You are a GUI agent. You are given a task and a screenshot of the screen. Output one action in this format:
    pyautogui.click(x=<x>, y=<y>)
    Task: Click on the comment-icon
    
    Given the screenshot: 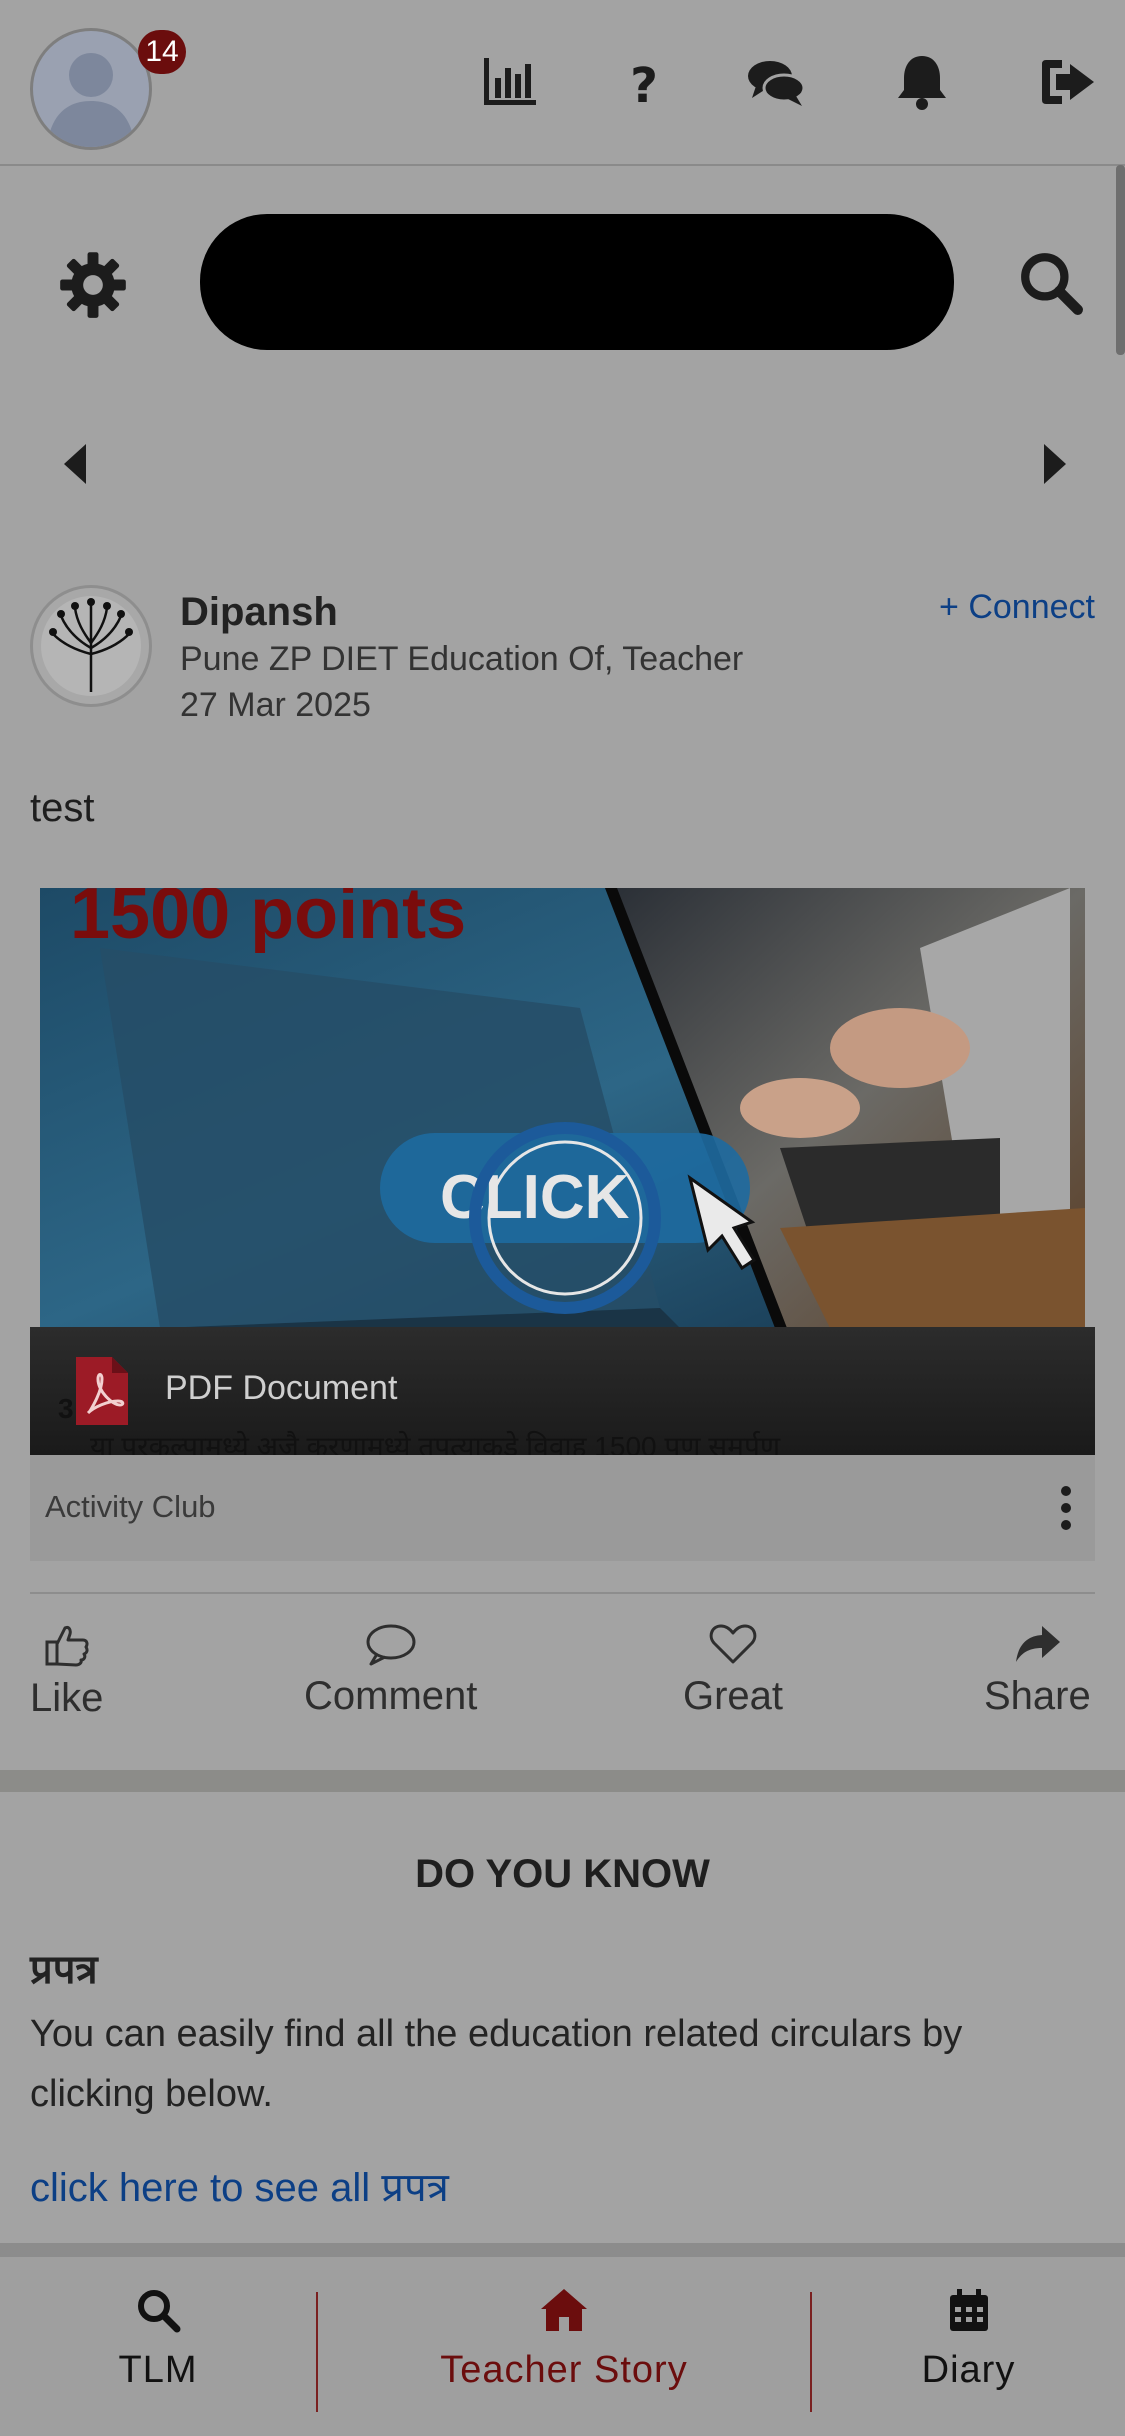 What is the action you would take?
    pyautogui.click(x=391, y=1645)
    